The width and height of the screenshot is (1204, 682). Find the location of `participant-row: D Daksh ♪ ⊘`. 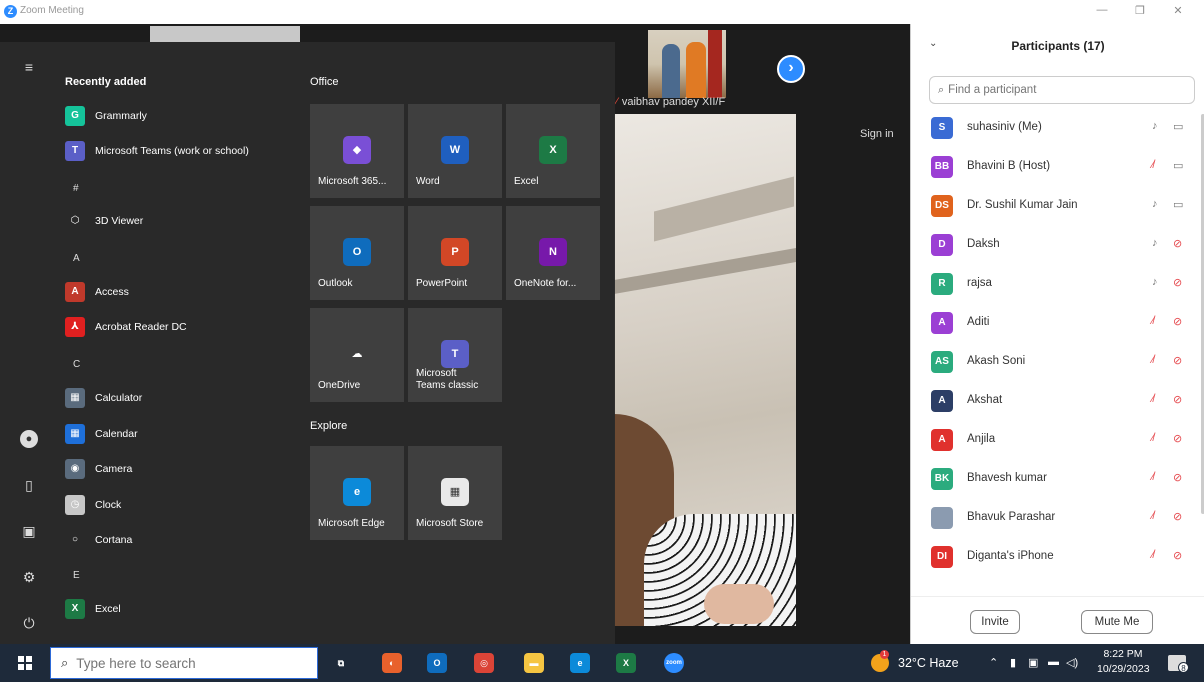

participant-row: D Daksh ♪ ⊘ is located at coordinates (1057, 244).